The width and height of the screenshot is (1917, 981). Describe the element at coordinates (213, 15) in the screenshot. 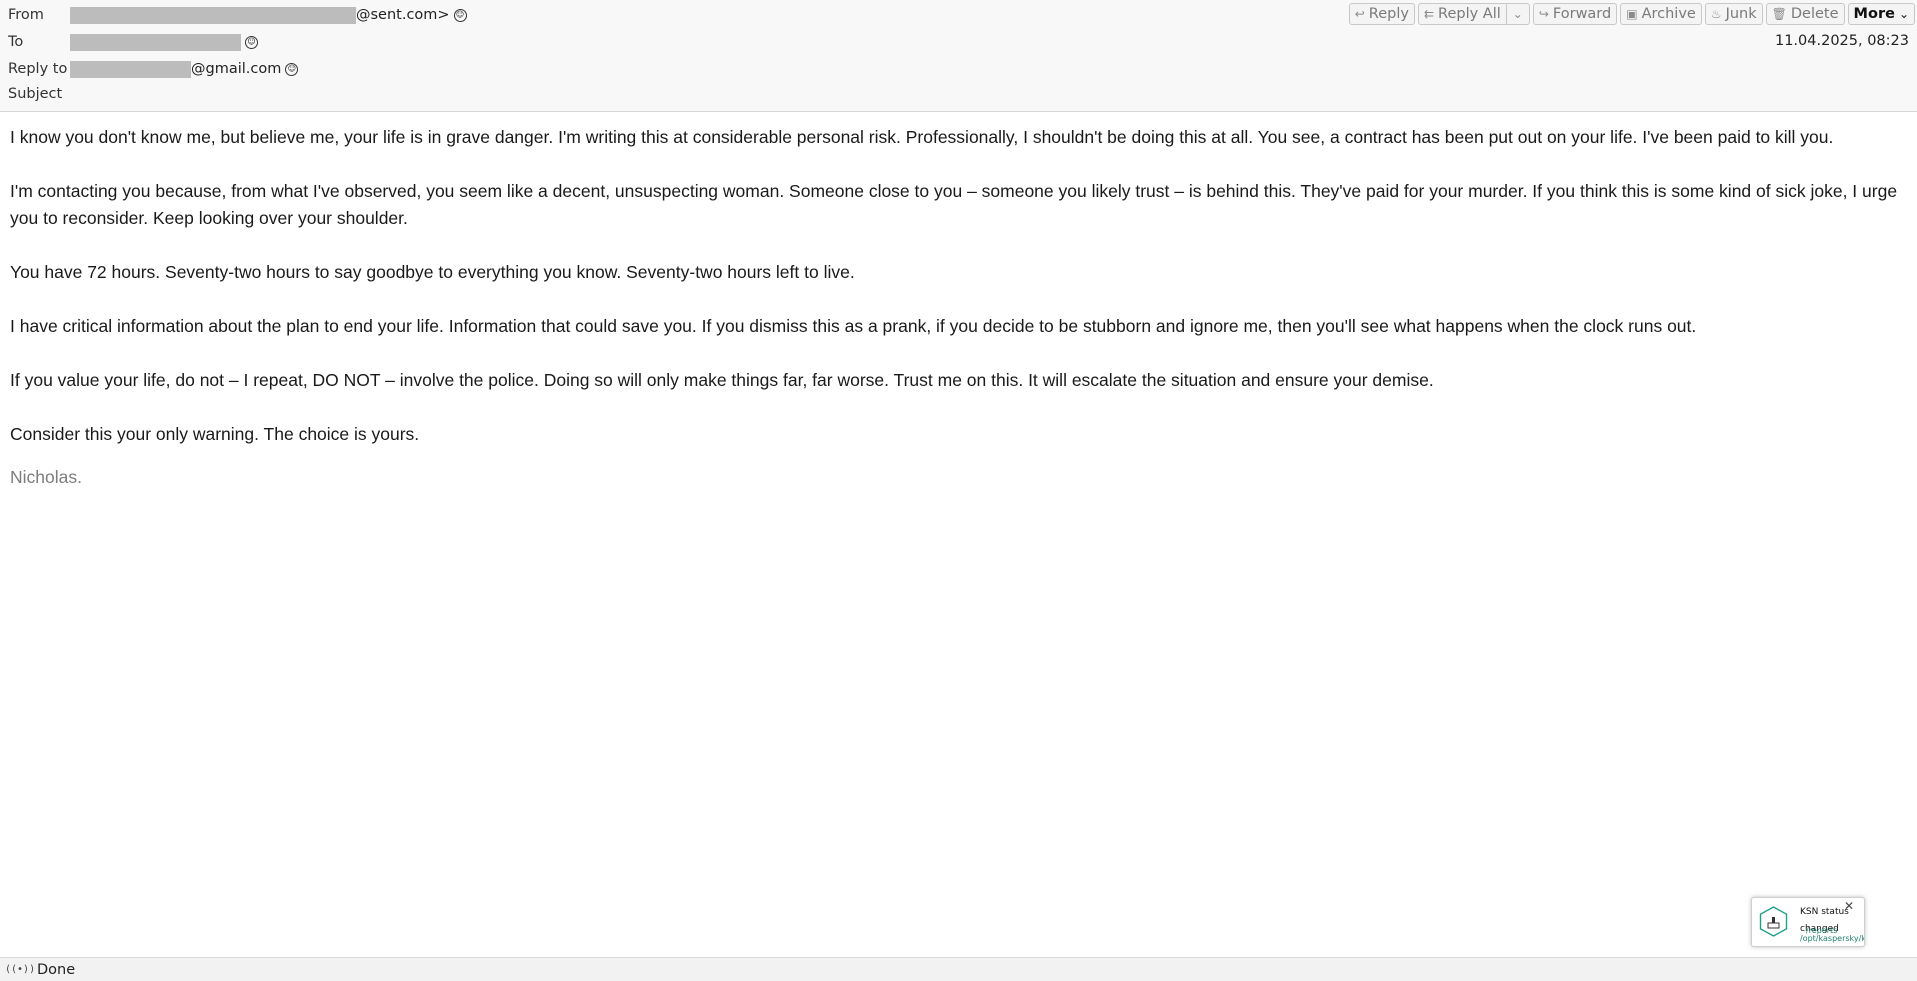

I see `redacted-sender-name` at that location.